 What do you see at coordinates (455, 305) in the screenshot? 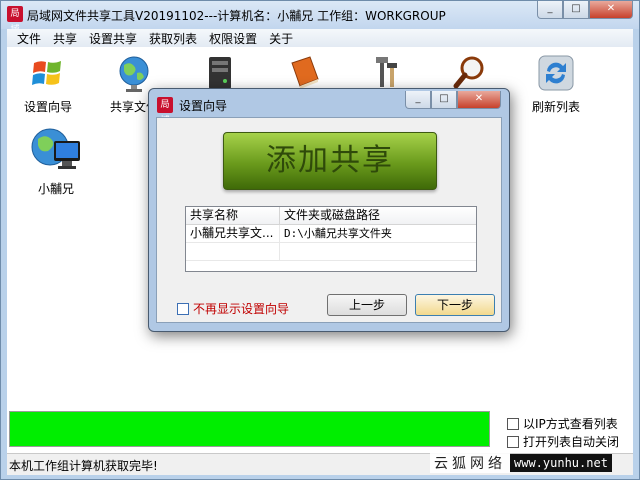
I see `next-button: 下一步` at bounding box center [455, 305].